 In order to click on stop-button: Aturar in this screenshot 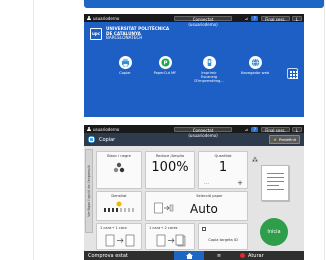, I will do `click(252, 256)`.